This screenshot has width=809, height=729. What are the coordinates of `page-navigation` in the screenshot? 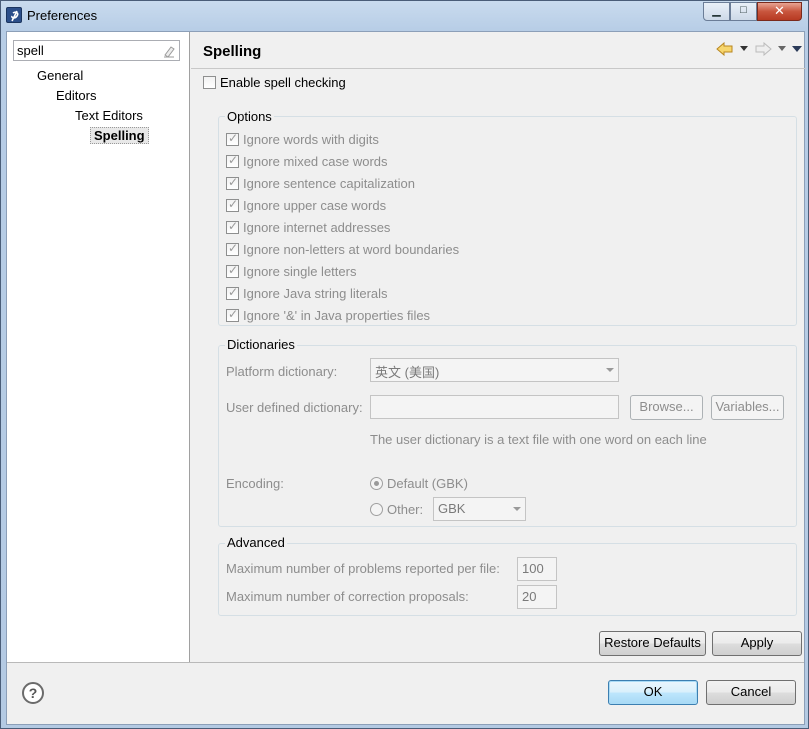 It's located at (759, 49).